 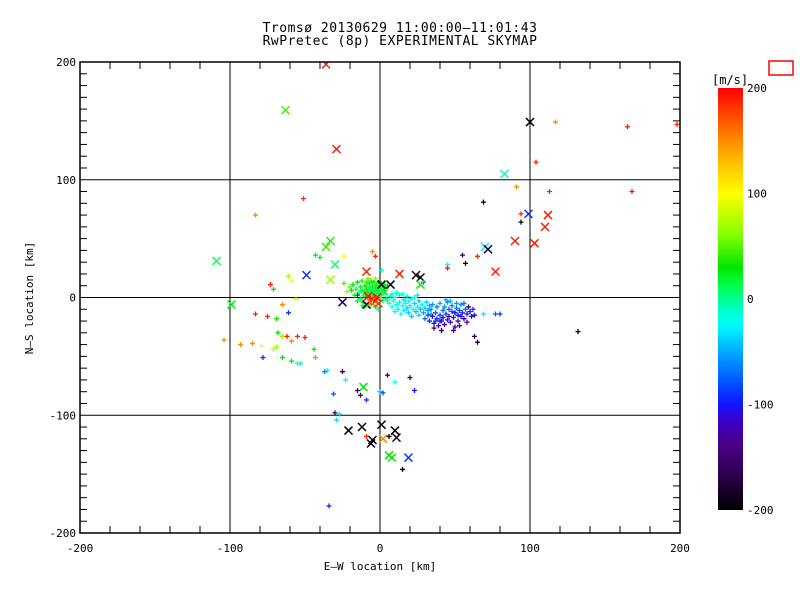 What do you see at coordinates (530, 548) in the screenshot?
I see `x-tick-label: 100` at bounding box center [530, 548].